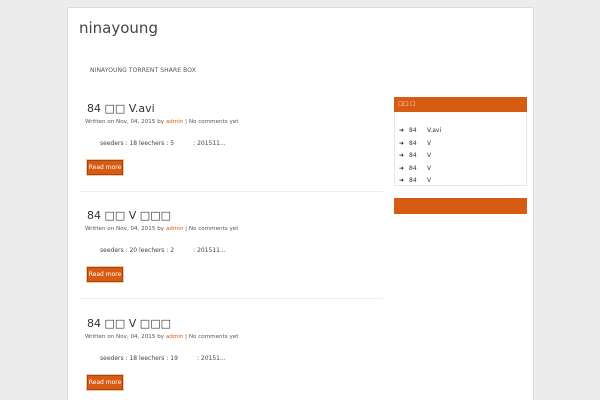 The height and width of the screenshot is (400, 600). I want to click on site-title: ninayoung, so click(118, 28).